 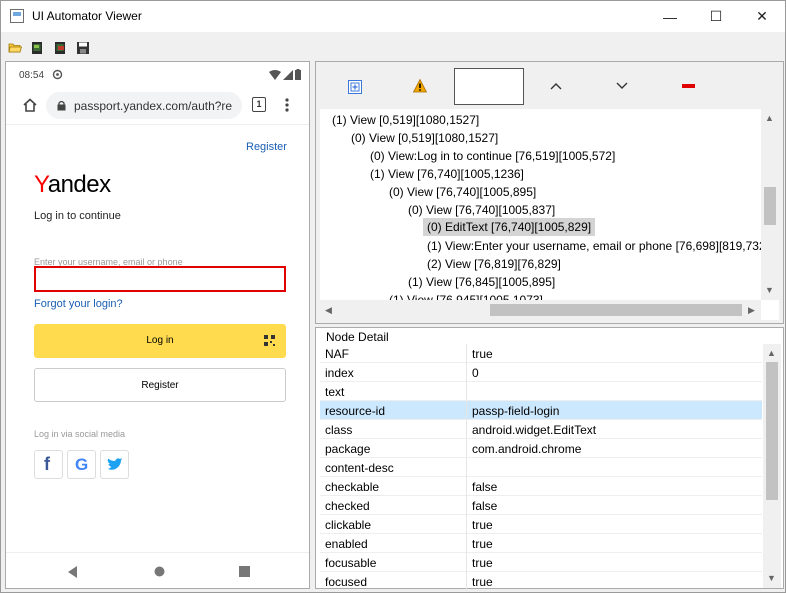 What do you see at coordinates (481, 210) in the screenshot?
I see `tree-node: (0) View [76,740][1005,837]` at bounding box center [481, 210].